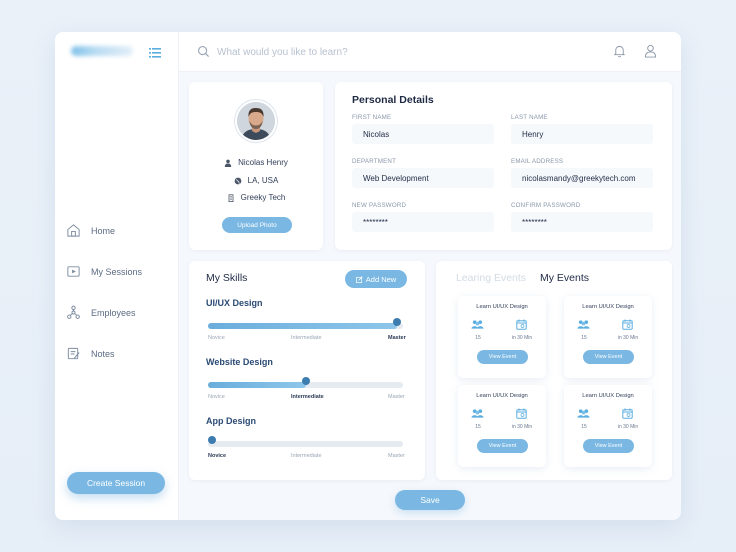 This screenshot has height=552, width=736. Describe the element at coordinates (546, 205) in the screenshot. I see `confirm-password-label: CONFIRM PASSWORD` at that location.